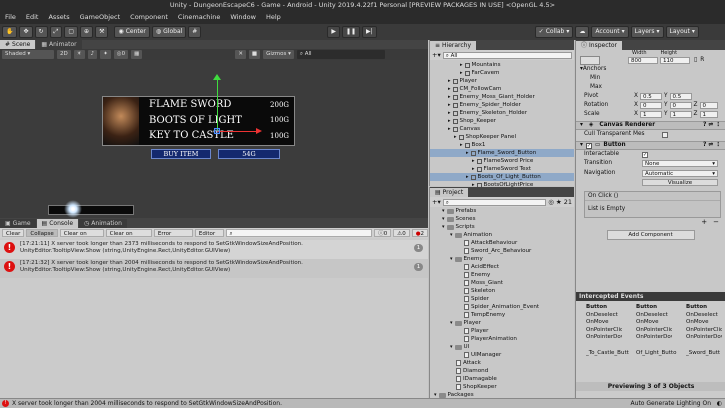 This screenshot has width=725, height=408. What do you see at coordinates (42, 233) in the screenshot?
I see `collapse-toggle: Collapse` at bounding box center [42, 233].